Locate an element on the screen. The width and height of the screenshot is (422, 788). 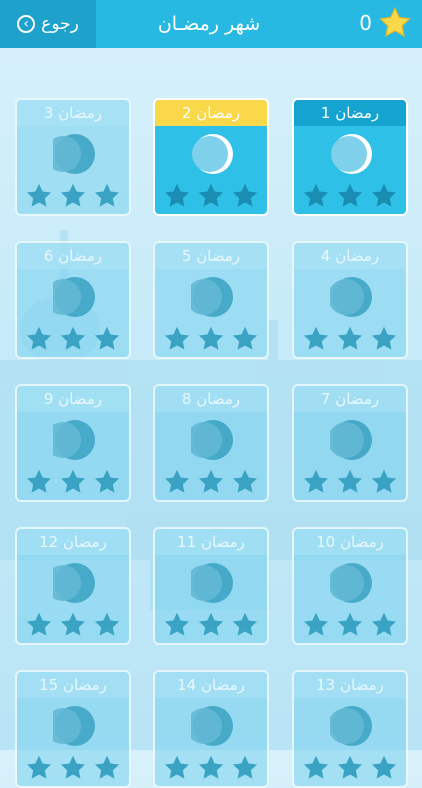
day-card: 5 رمضان is located at coordinates (211, 300).